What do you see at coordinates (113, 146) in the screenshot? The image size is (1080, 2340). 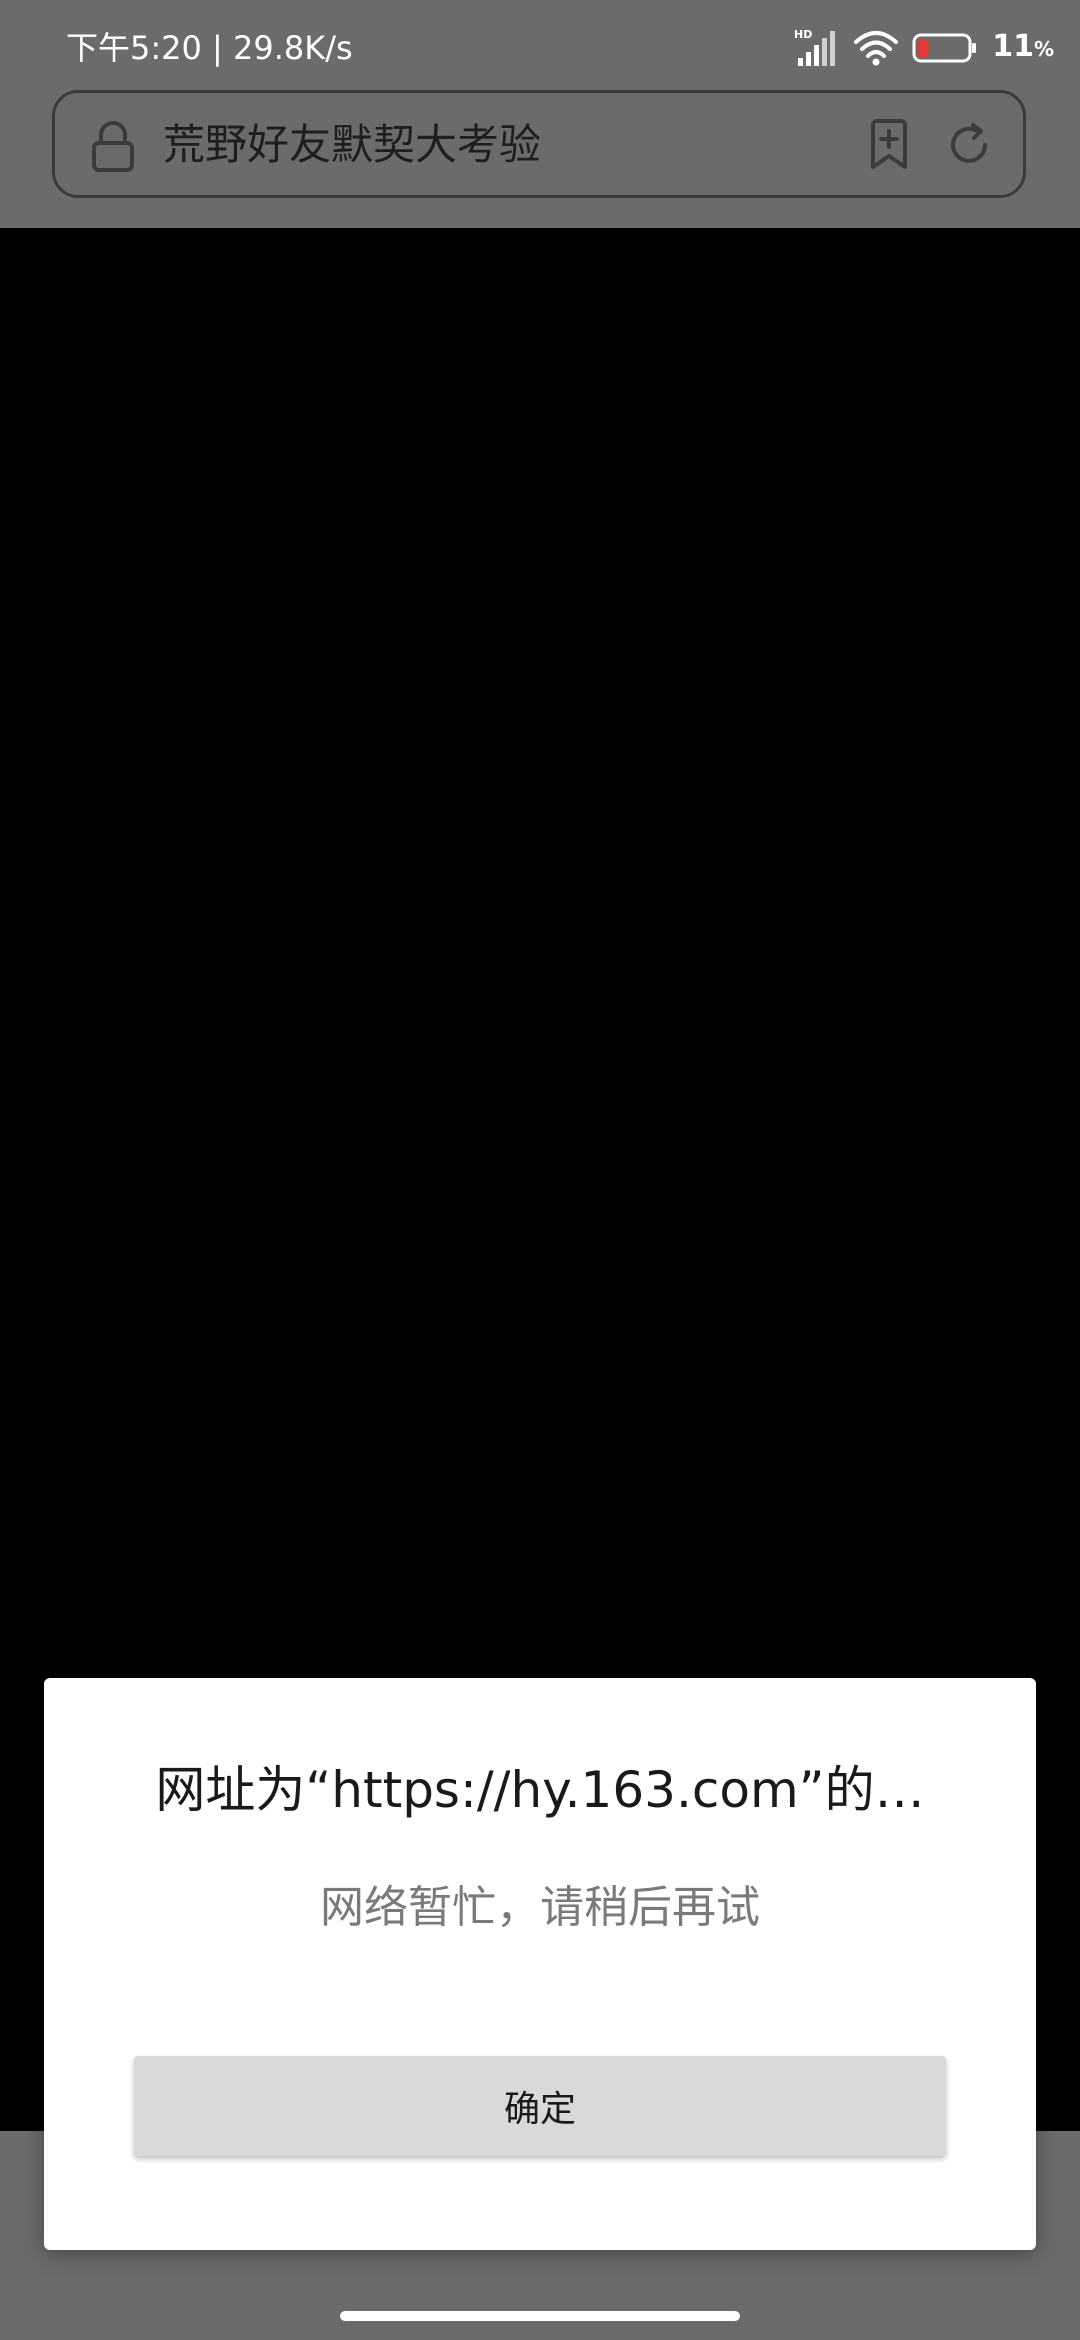 I see `lock-icon` at bounding box center [113, 146].